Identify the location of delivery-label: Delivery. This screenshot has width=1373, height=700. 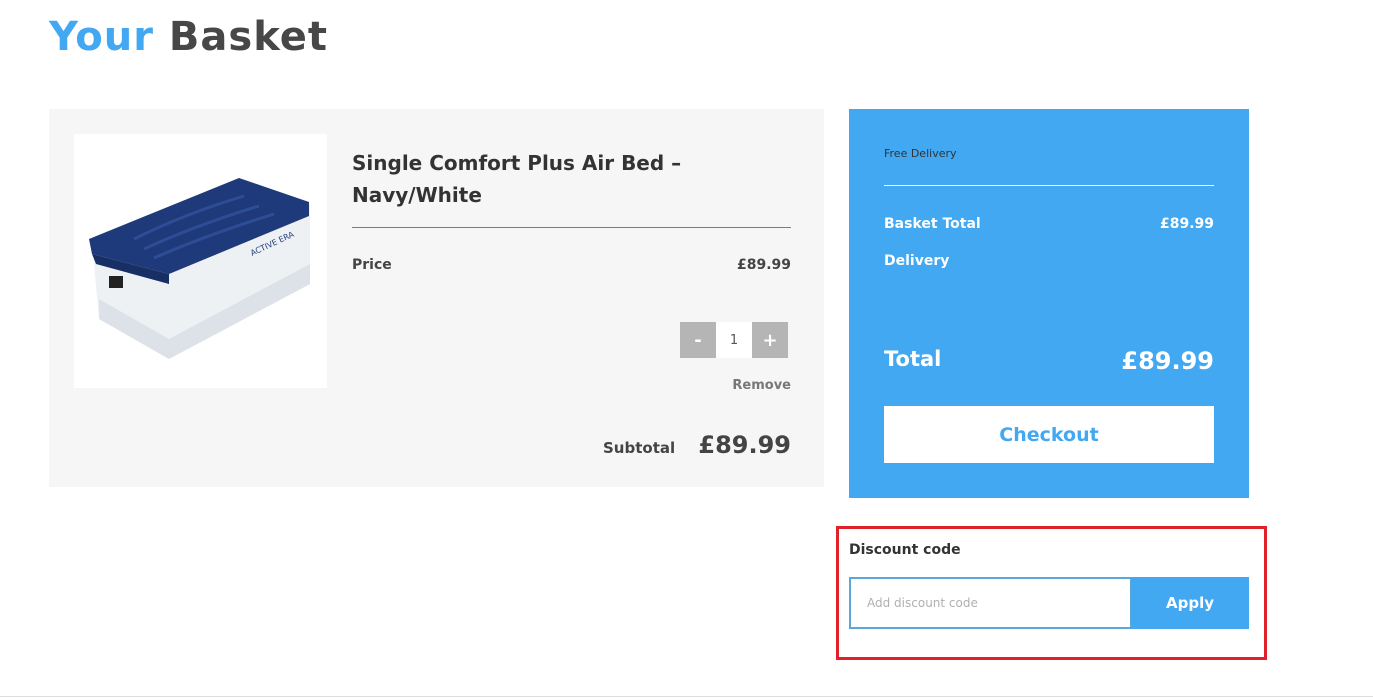
(917, 261).